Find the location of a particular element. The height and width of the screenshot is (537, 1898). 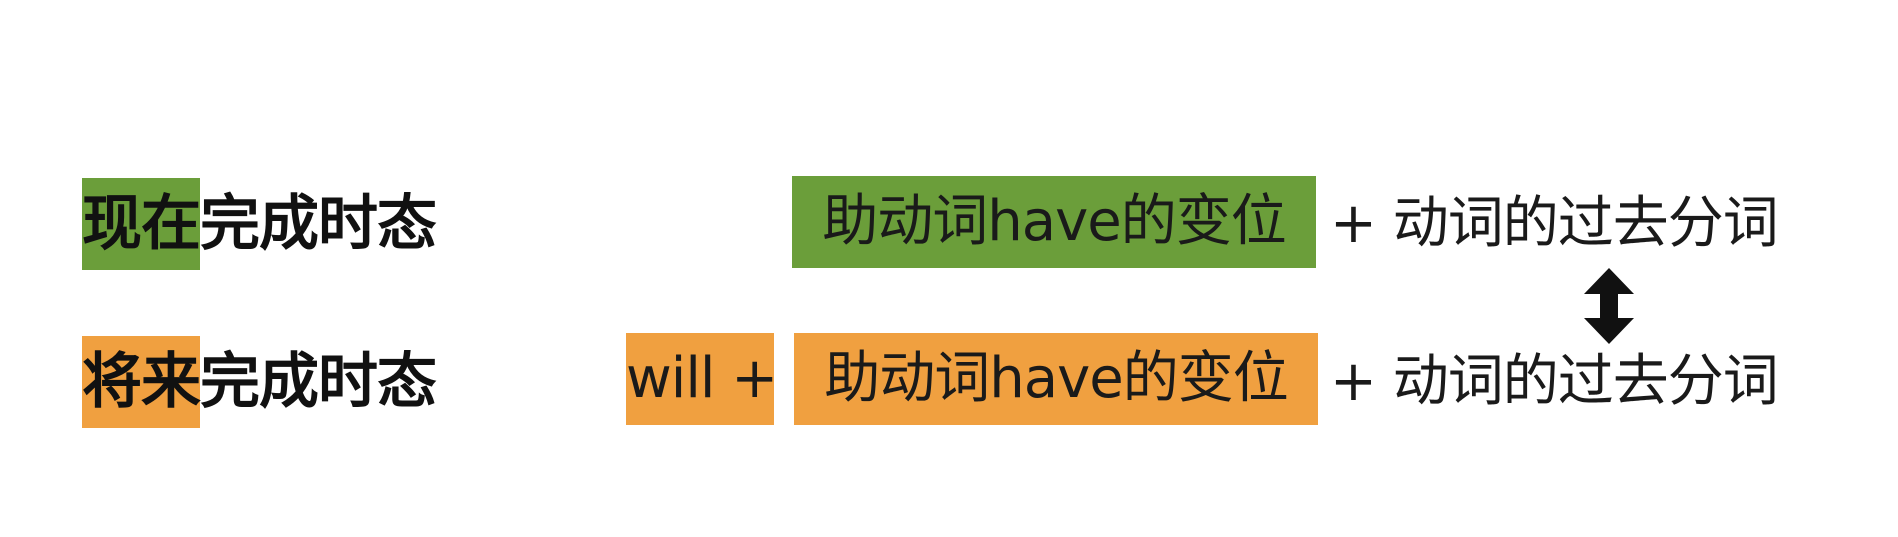

row1-label: 现在完成时态 is located at coordinates (259, 224).